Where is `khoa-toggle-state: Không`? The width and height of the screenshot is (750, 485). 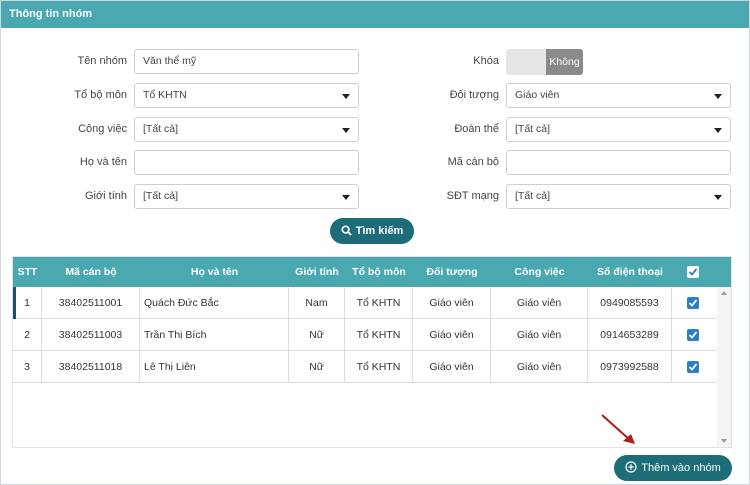
khoa-toggle-state: Không is located at coordinates (564, 62).